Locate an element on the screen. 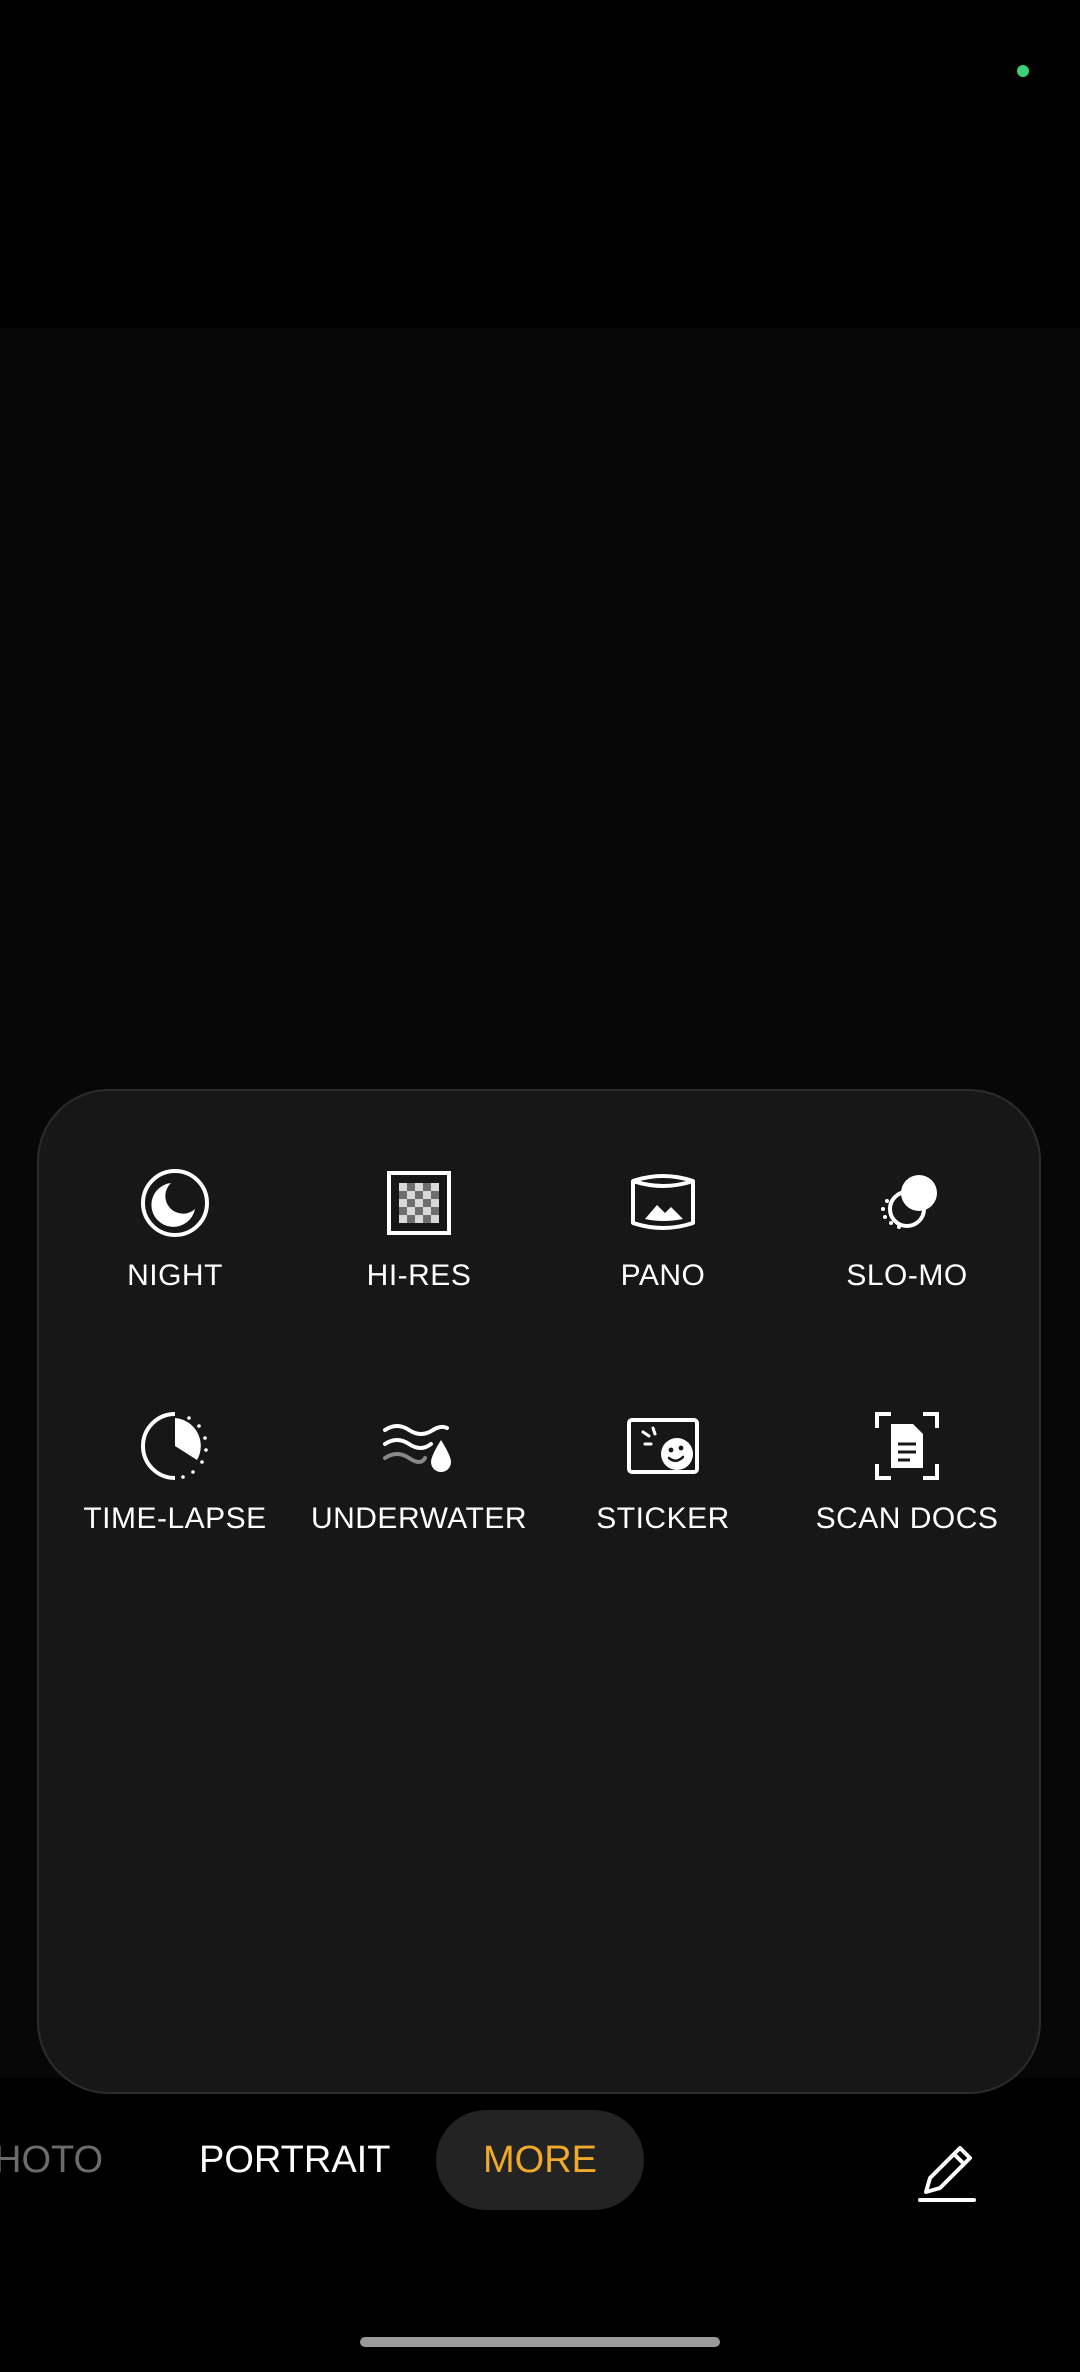 The height and width of the screenshot is (2372, 1080). mode-hi-res-label: HI-RES is located at coordinates (419, 1275).